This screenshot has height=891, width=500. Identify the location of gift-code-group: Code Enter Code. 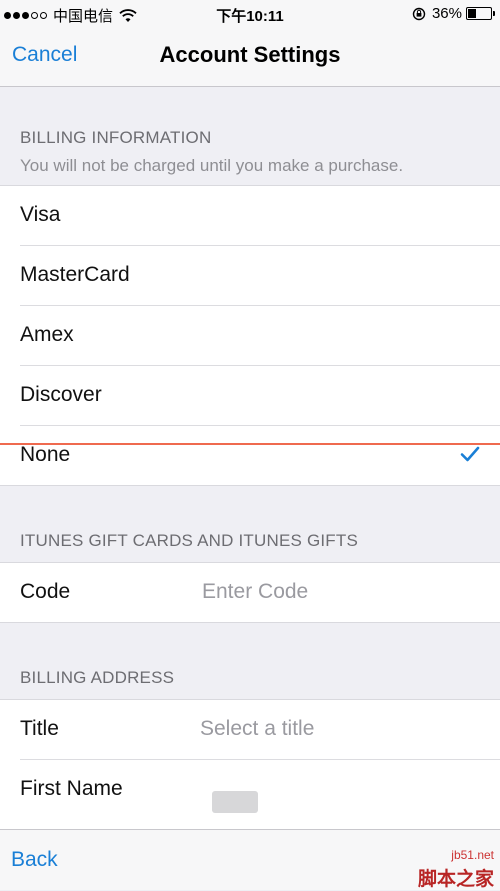
(250, 592).